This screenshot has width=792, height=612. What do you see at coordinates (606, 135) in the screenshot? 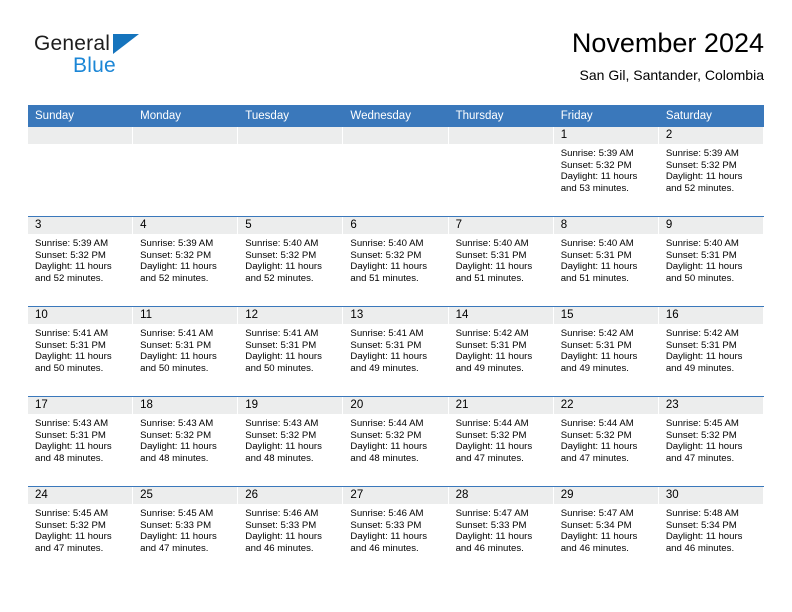
I see `day-number: 1` at bounding box center [606, 135].